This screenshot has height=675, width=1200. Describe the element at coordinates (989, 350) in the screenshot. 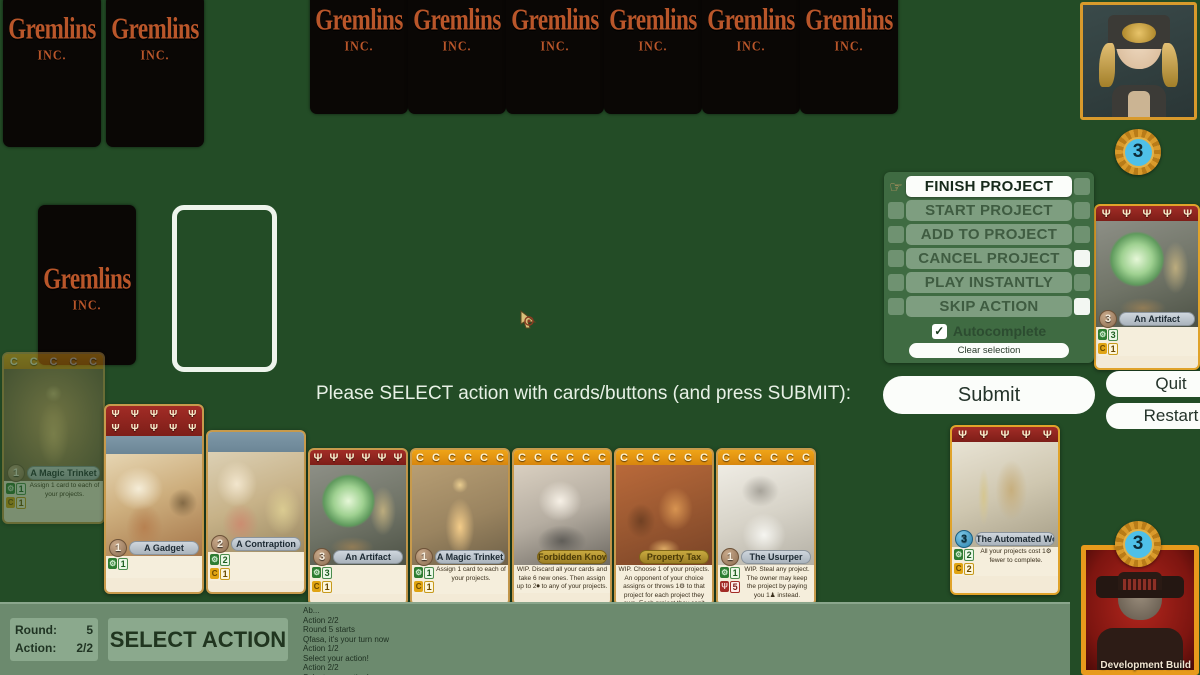

I see `clear-selection-button: Clear selection` at that location.